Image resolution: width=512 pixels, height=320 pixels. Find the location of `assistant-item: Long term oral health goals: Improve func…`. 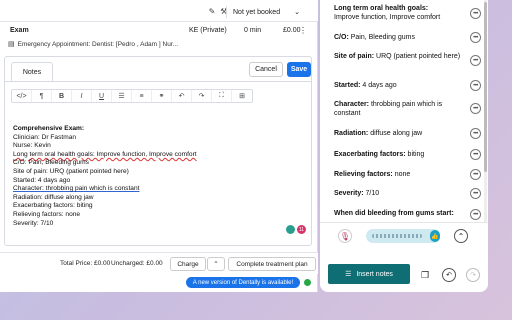

assistant-item: Long term oral health goals: Improve func… is located at coordinates (400, 13).